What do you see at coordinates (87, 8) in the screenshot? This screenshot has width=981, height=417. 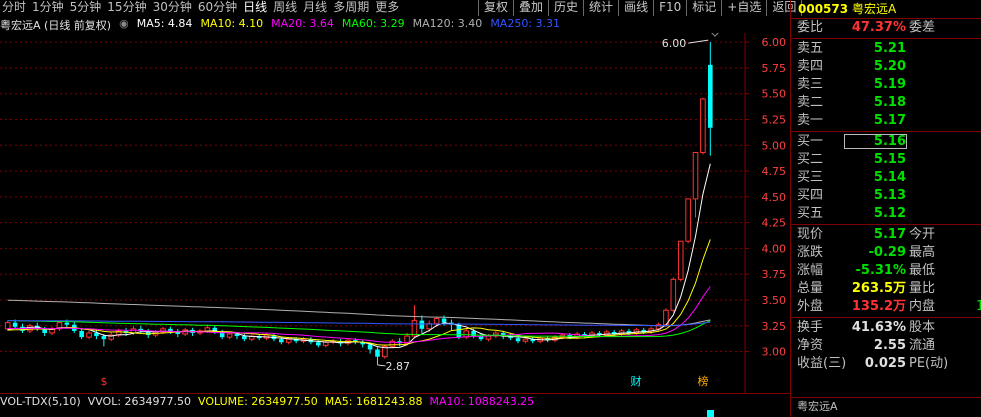 I see `tab-2: 5分钟` at bounding box center [87, 8].